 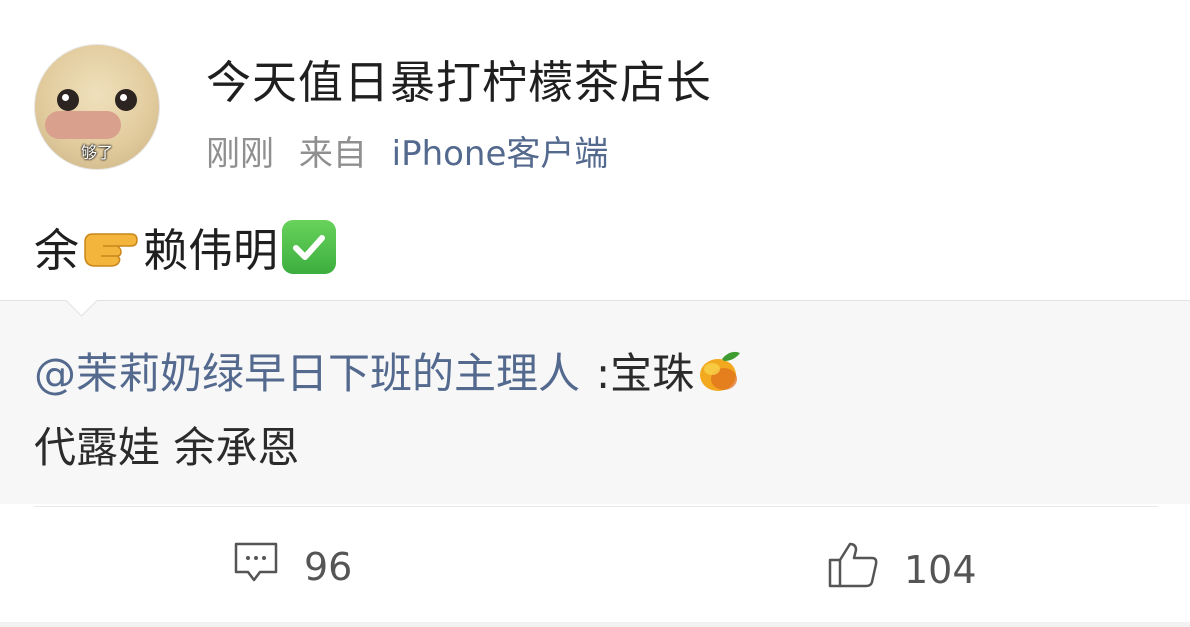 What do you see at coordinates (211, 250) in the screenshot?
I see `post-text-after: 赖伟明` at bounding box center [211, 250].